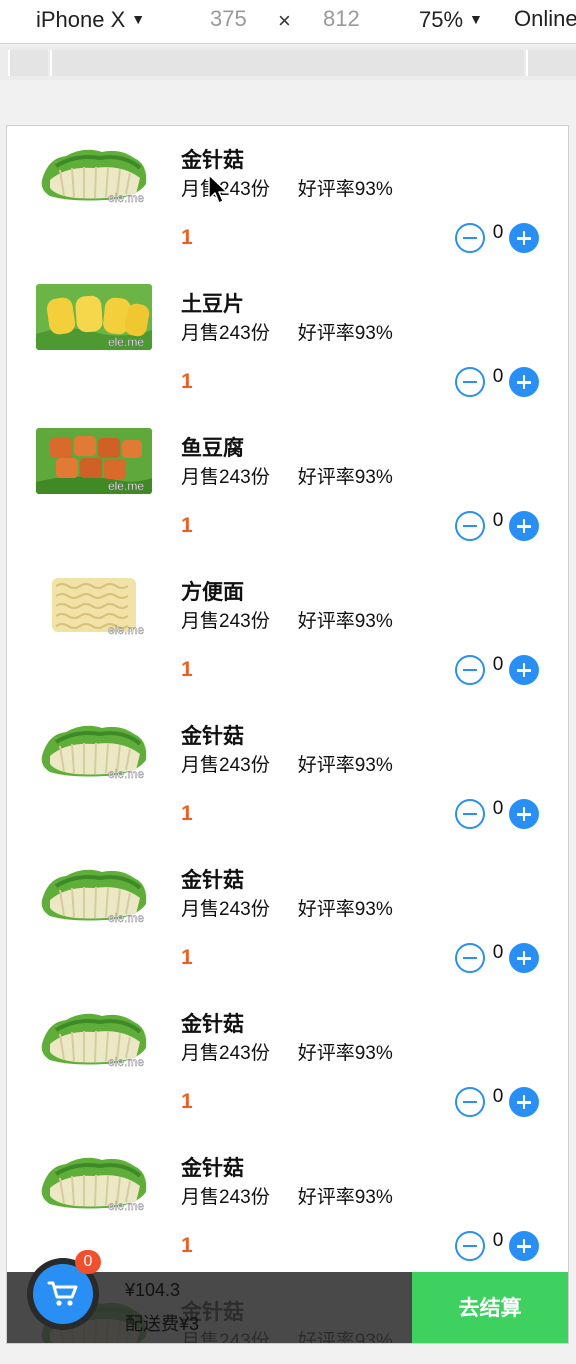 The image size is (576, 1364). What do you see at coordinates (490, 1307) in the screenshot?
I see `checkout-button: 去结算` at bounding box center [490, 1307].